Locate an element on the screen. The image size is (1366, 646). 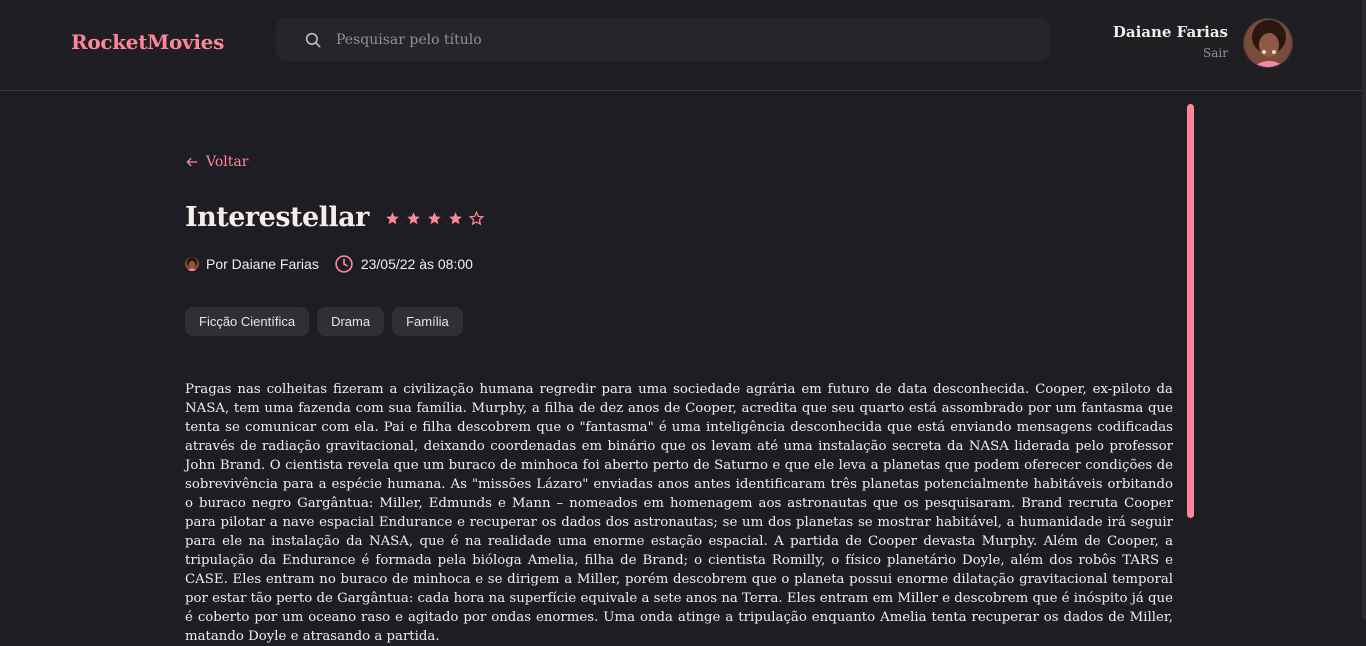
search-bar is located at coordinates (663, 39).